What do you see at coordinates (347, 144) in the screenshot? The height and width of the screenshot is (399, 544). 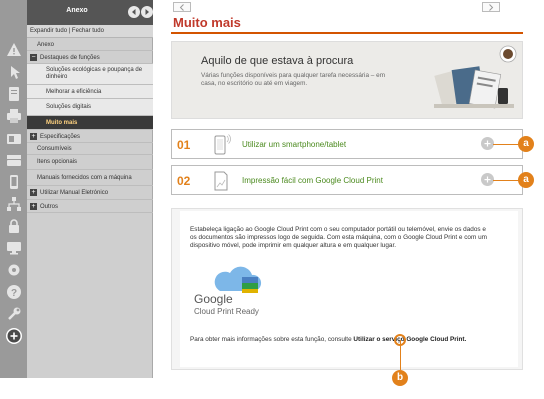 I see `feature-row-01: 01 Utilizar um smartphone/tablet` at bounding box center [347, 144].